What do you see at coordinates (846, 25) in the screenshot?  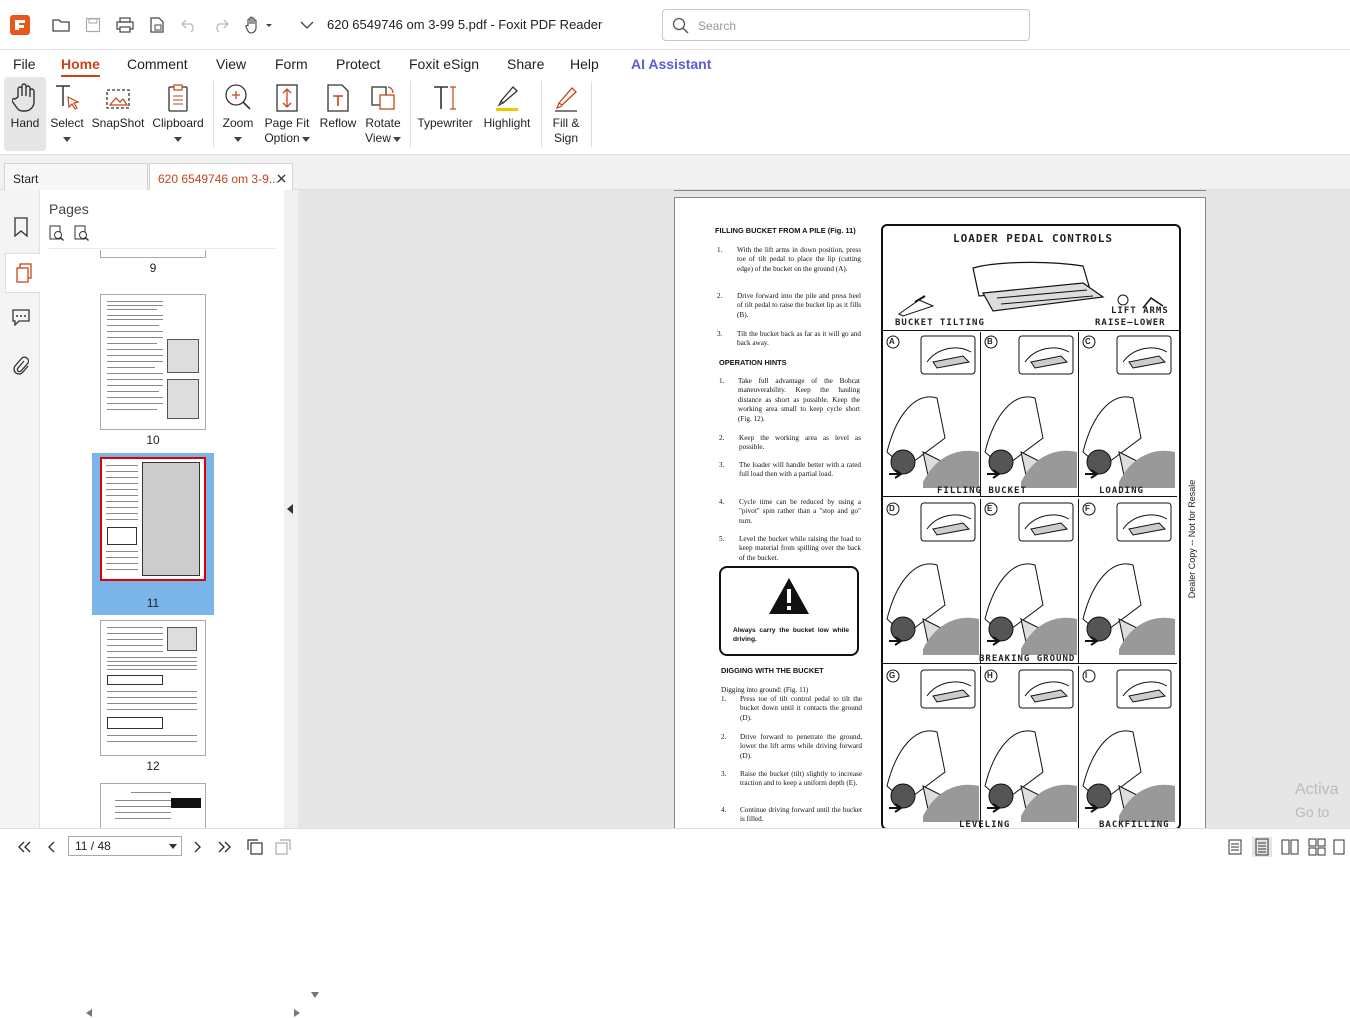 I see `search-input: Search` at bounding box center [846, 25].